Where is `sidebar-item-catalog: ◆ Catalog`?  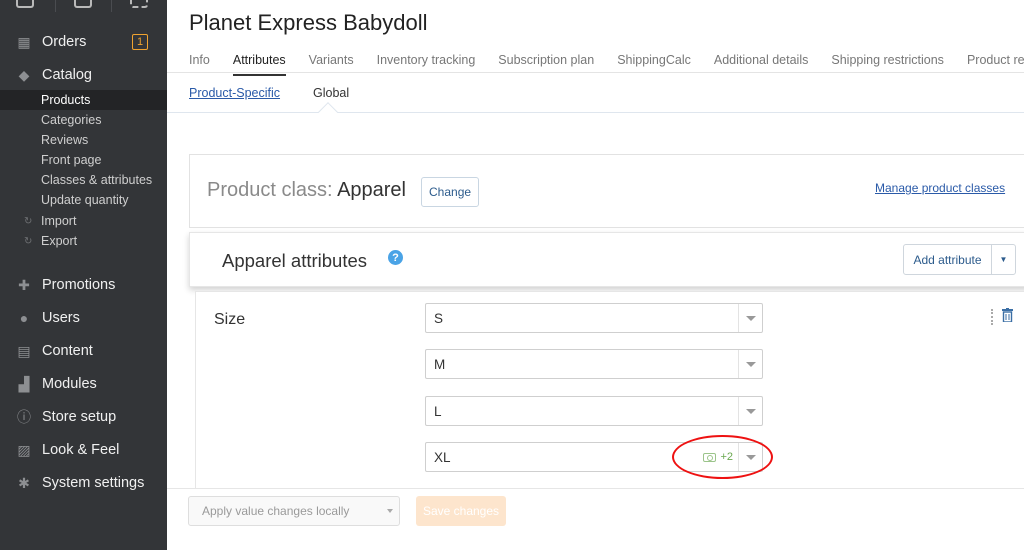 sidebar-item-catalog: ◆ Catalog is located at coordinates (83, 75).